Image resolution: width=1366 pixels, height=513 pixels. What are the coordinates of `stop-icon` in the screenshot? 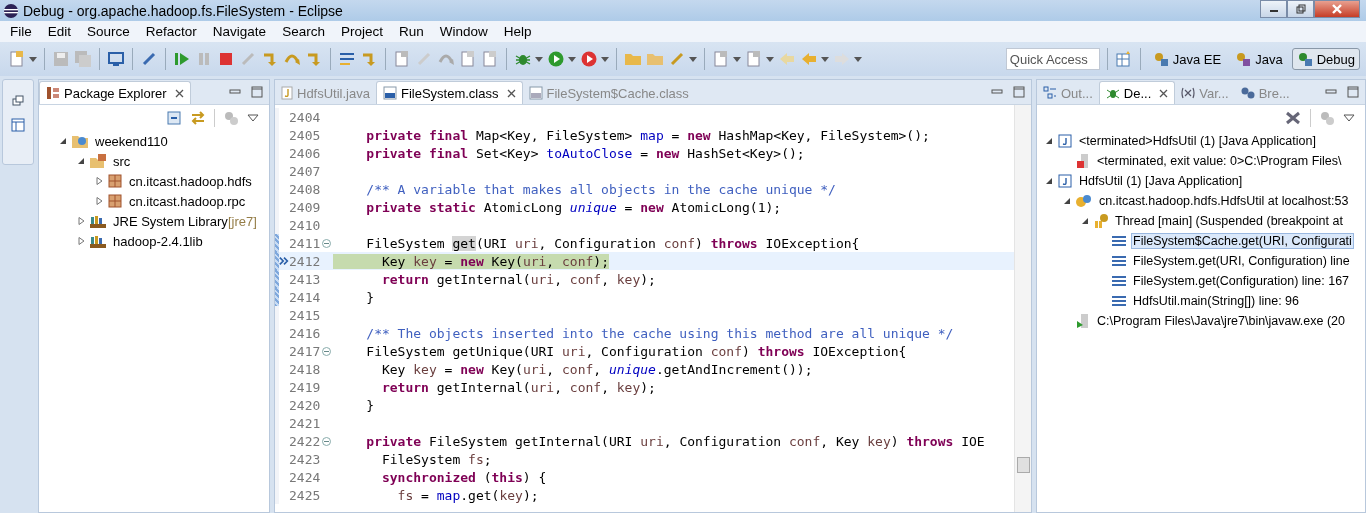 It's located at (226, 59).